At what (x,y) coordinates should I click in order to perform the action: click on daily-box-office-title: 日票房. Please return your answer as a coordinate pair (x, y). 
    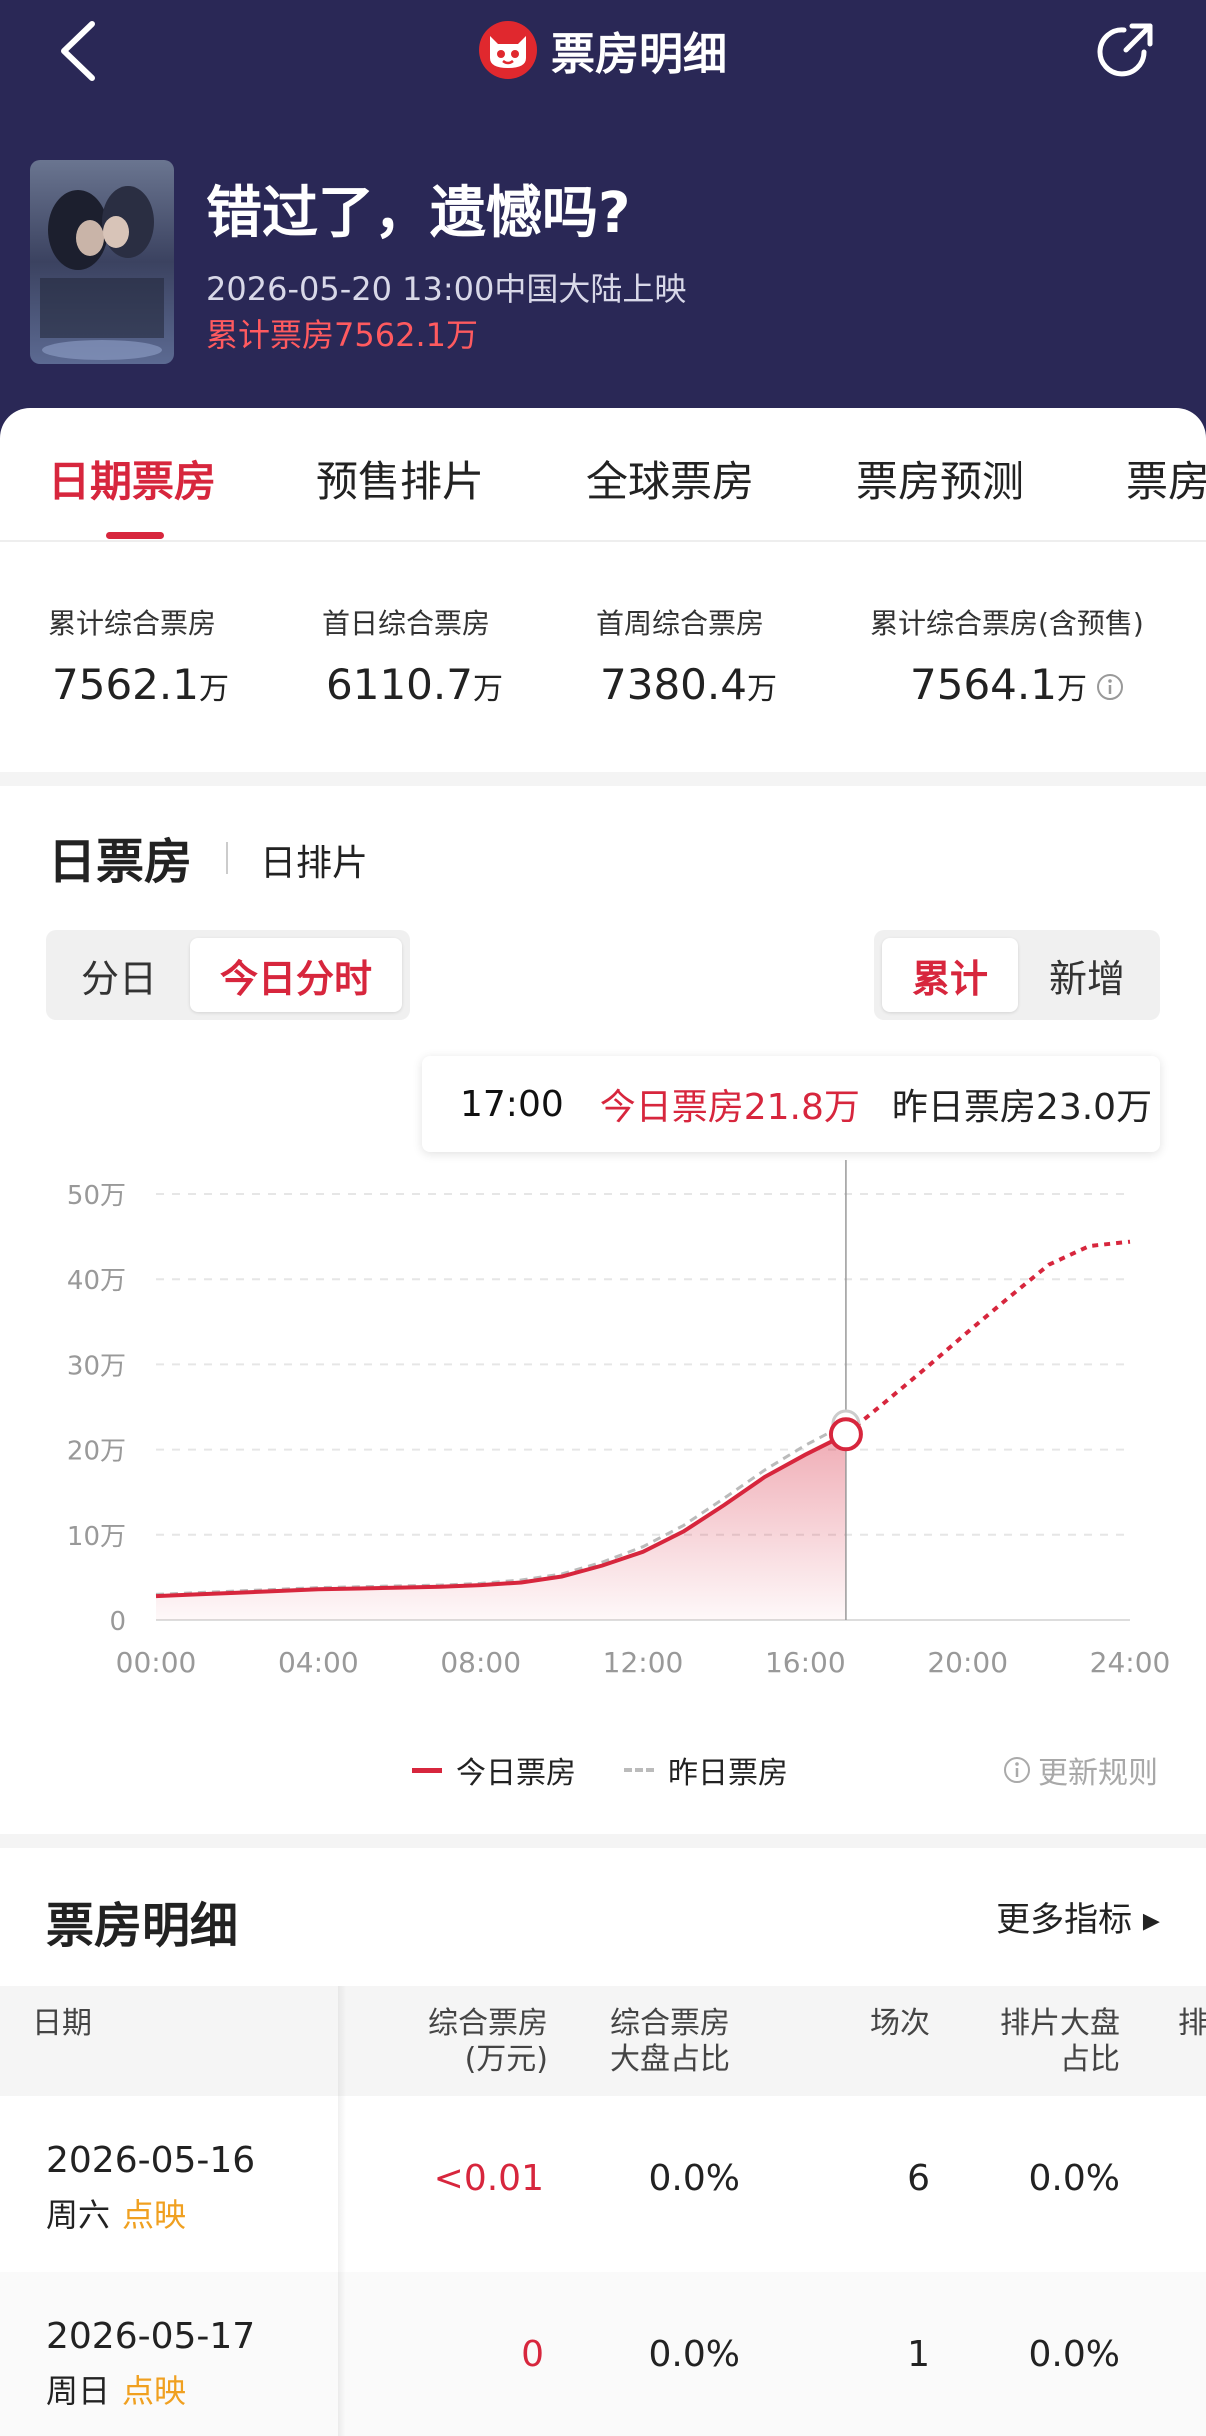
    Looking at the image, I should click on (120, 857).